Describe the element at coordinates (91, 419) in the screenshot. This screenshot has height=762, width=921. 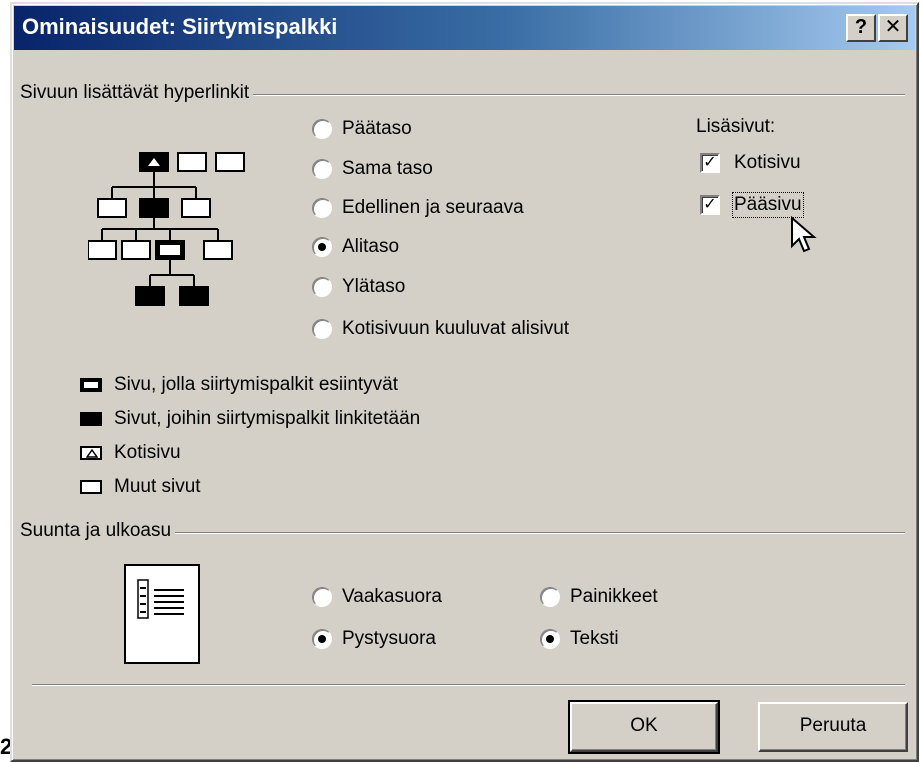
I see `linked-pages-icon` at that location.